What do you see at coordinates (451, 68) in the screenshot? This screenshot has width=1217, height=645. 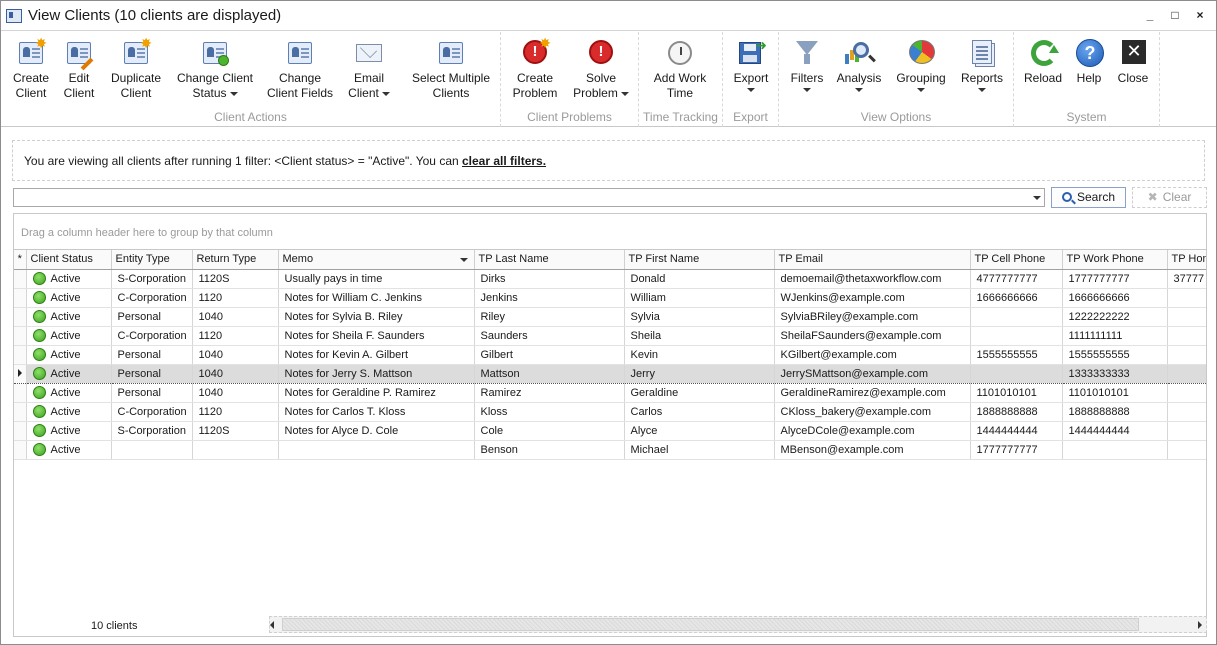 I see `select-multiple-clients-button: Select Multiple Clients` at bounding box center [451, 68].